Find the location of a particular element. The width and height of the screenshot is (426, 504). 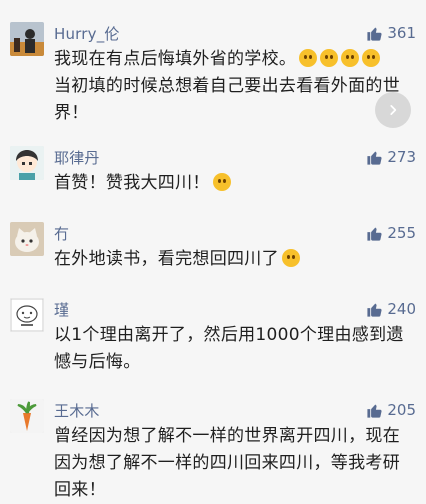

carrot-avatar-icon is located at coordinates (27, 416).